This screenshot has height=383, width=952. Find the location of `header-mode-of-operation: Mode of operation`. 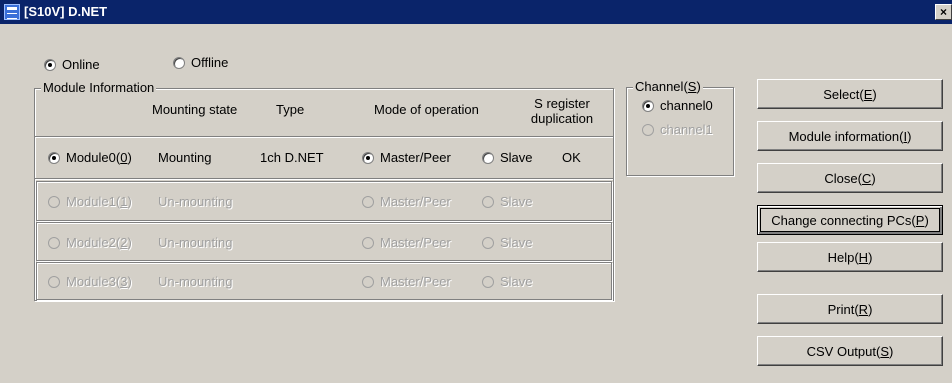

header-mode-of-operation: Mode of operation is located at coordinates (426, 109).